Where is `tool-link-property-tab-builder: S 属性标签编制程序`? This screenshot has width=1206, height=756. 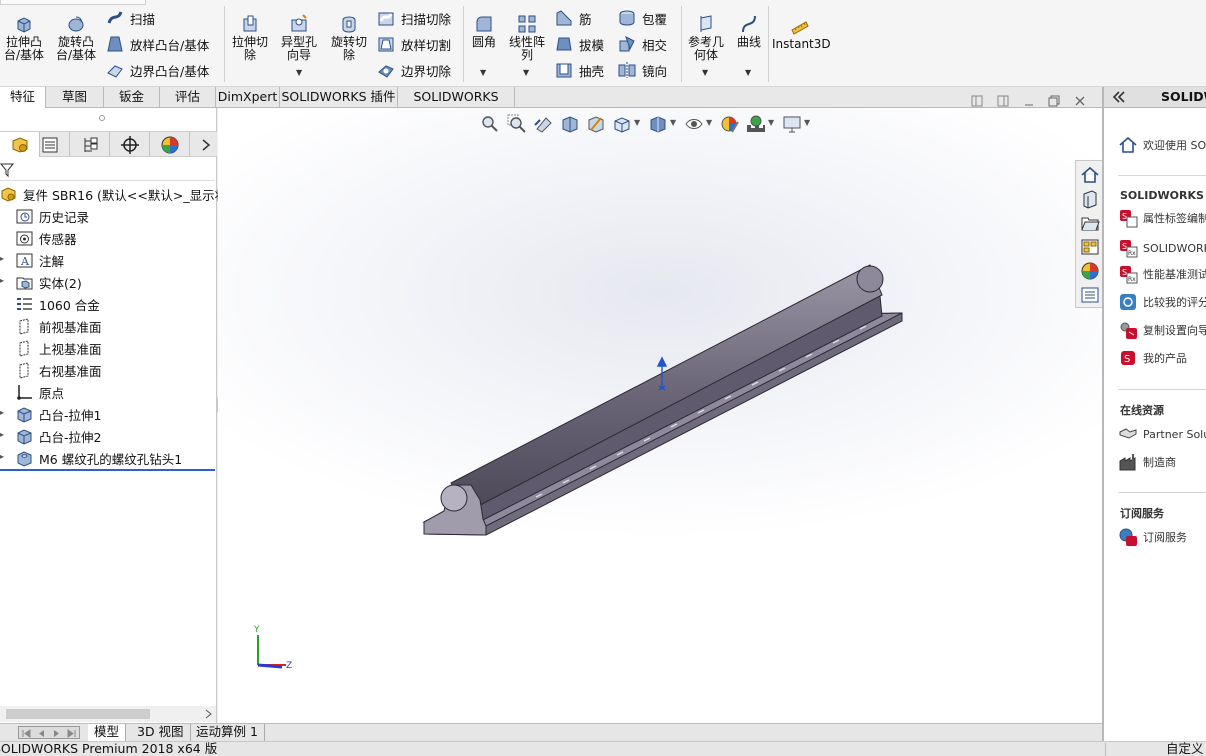
tool-link-property-tab-builder: S 属性标签编制程序 is located at coordinates (1162, 218).